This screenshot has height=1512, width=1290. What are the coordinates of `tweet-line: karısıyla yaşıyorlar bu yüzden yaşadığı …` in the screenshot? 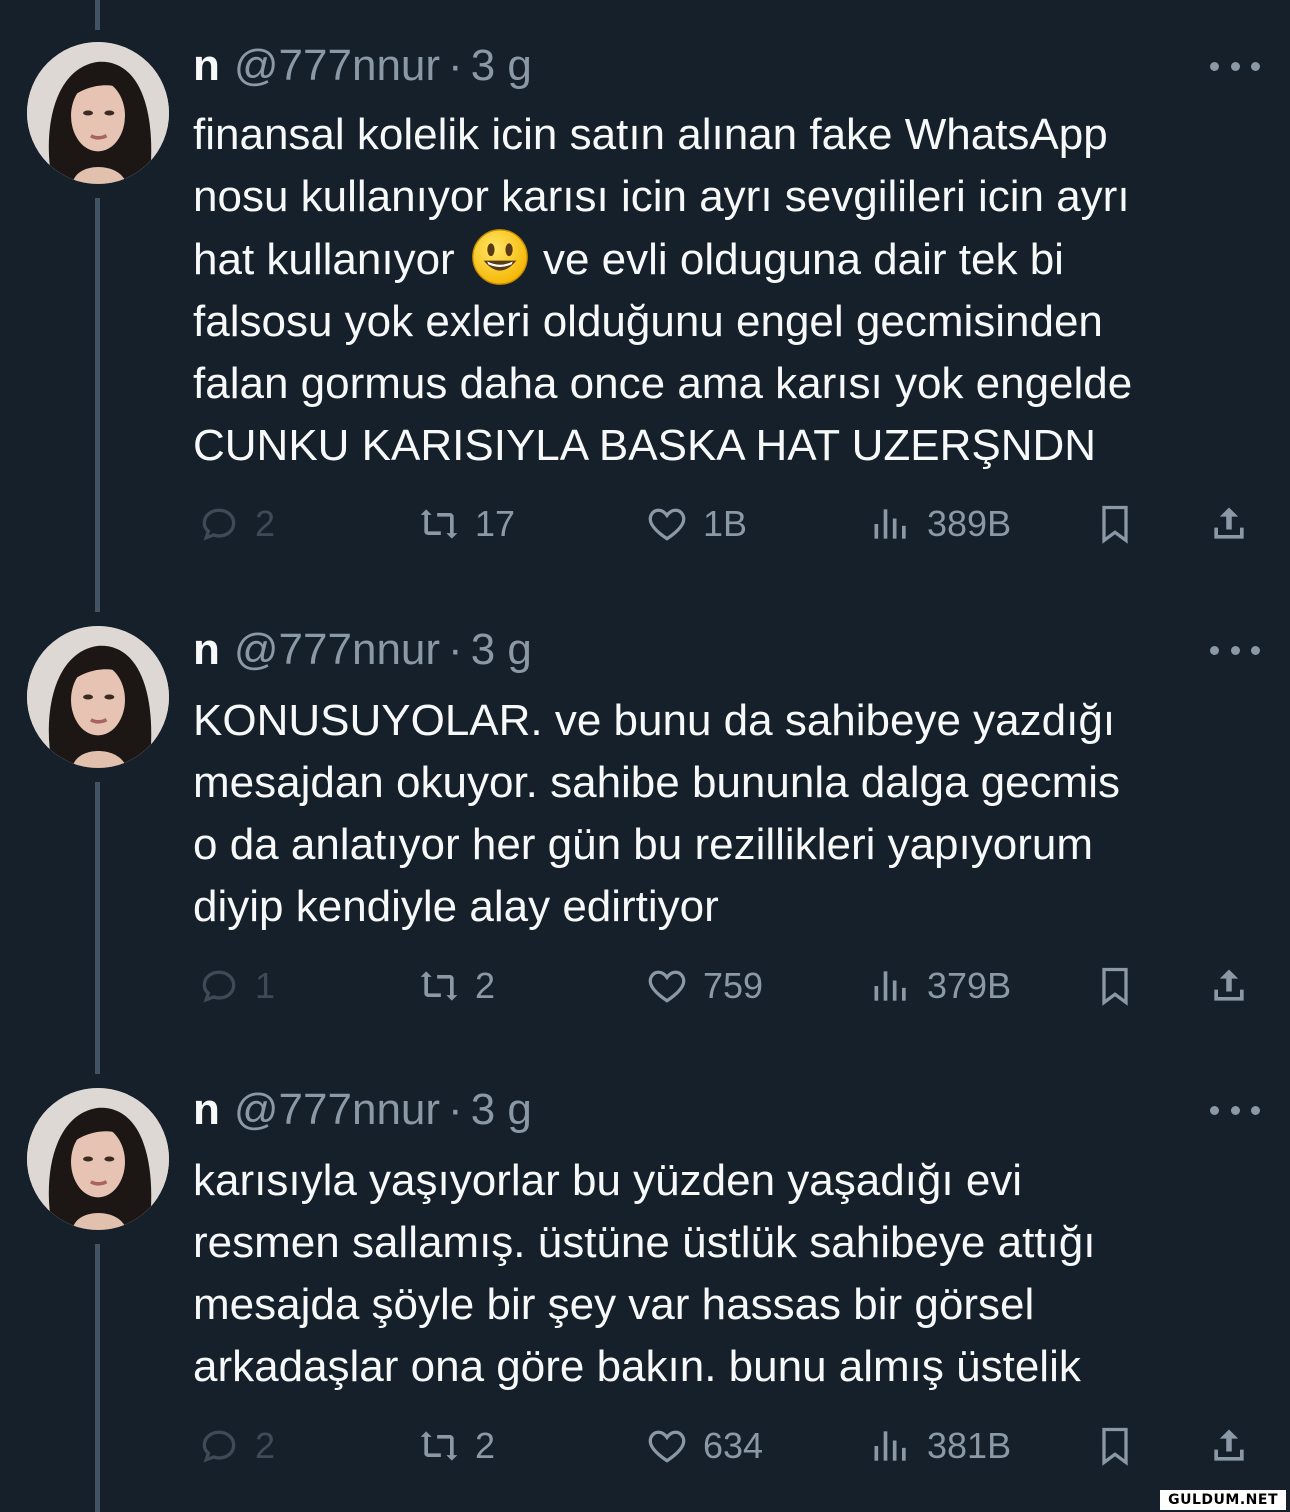 It's located at (608, 1180).